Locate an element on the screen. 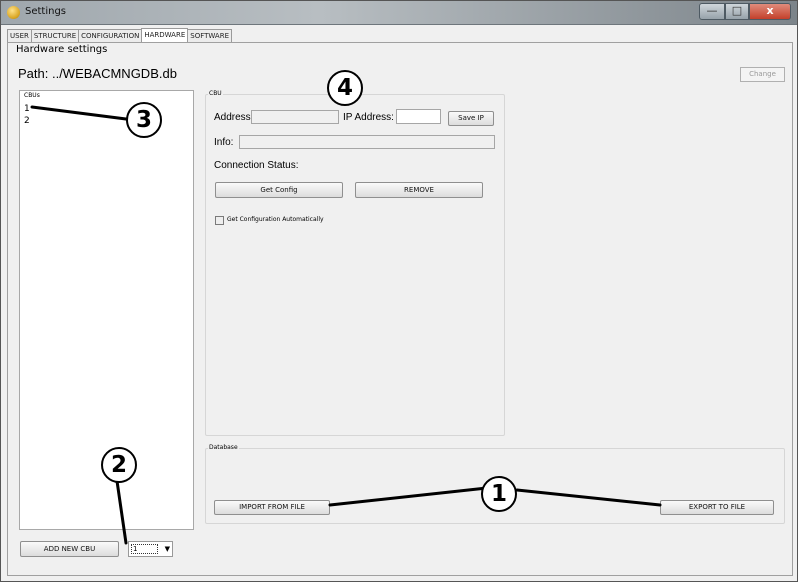 Image resolution: width=798 pixels, height=582 pixels. callout-line-1-export is located at coordinates (588, 497).